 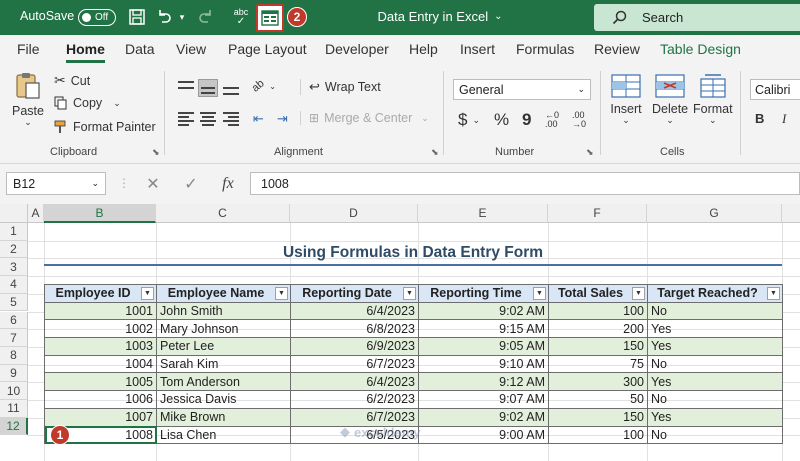 I want to click on column-header-e: E, so click(x=483, y=213).